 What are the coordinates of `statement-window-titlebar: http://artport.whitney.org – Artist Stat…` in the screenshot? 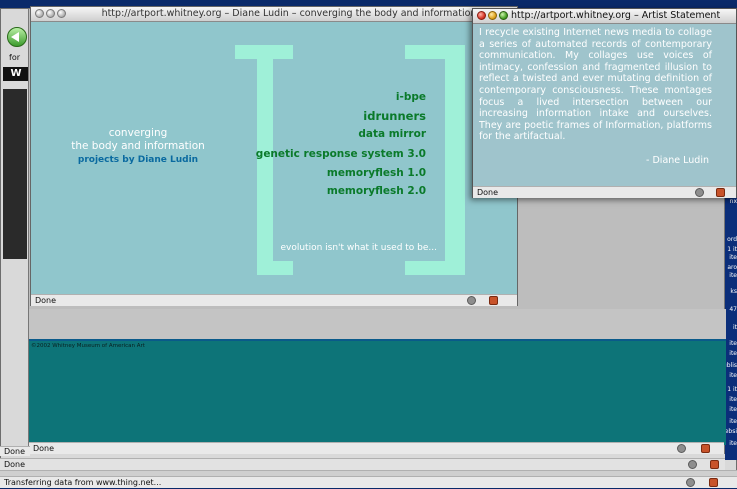 It's located at (604, 16).